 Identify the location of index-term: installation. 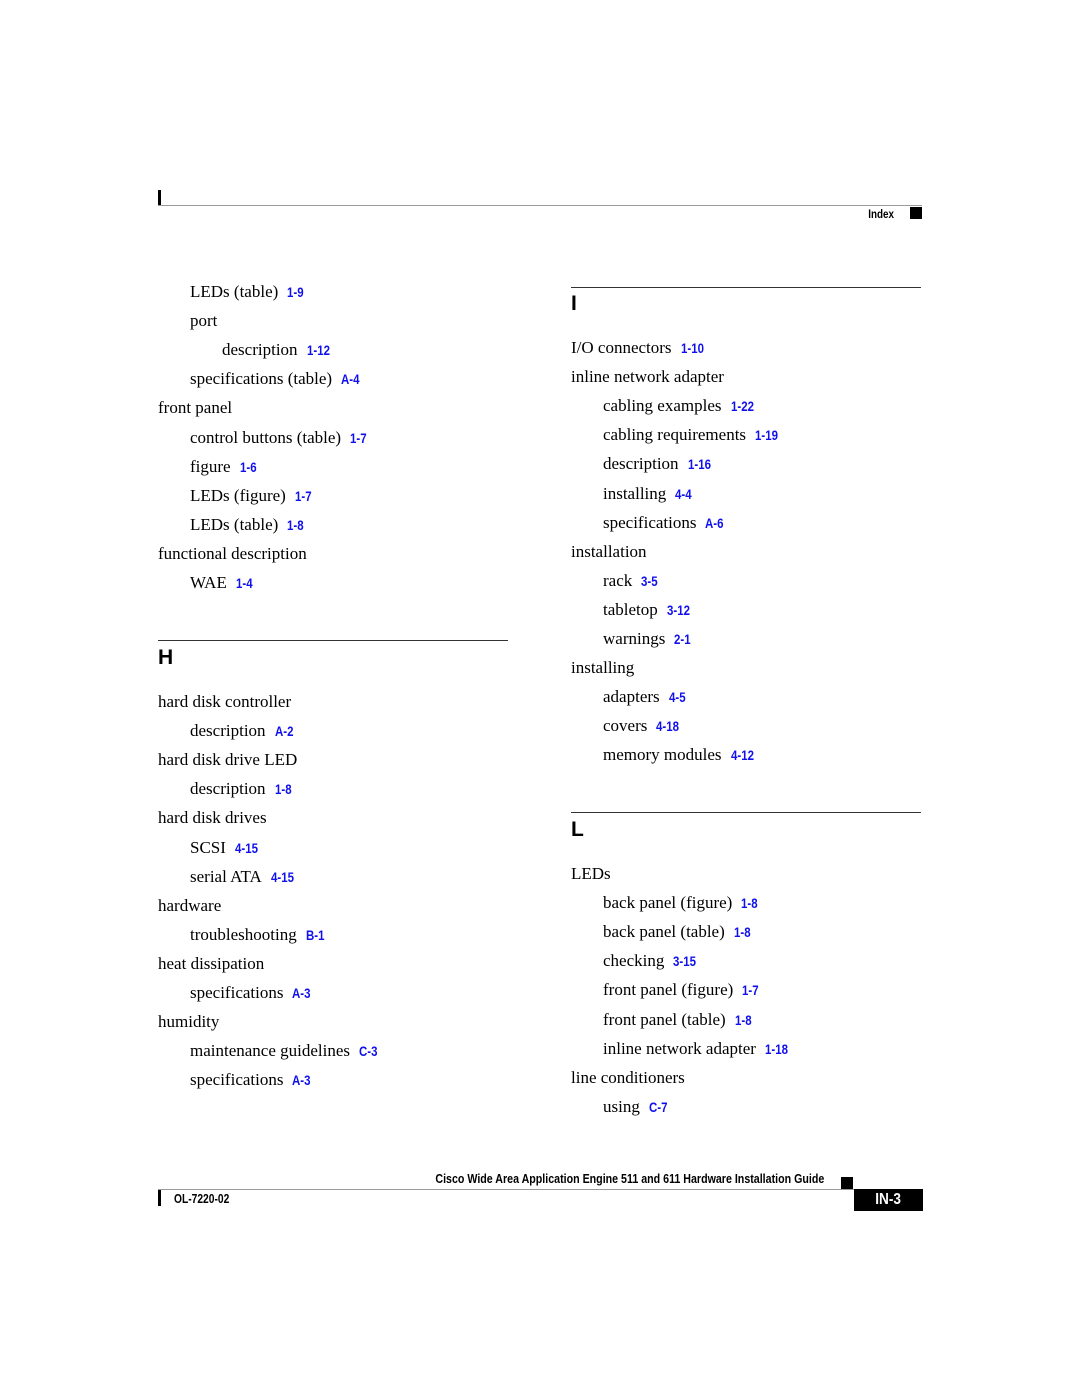
(609, 551).